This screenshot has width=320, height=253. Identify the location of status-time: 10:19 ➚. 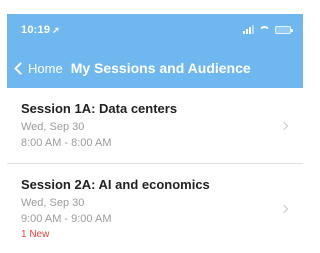
(40, 30).